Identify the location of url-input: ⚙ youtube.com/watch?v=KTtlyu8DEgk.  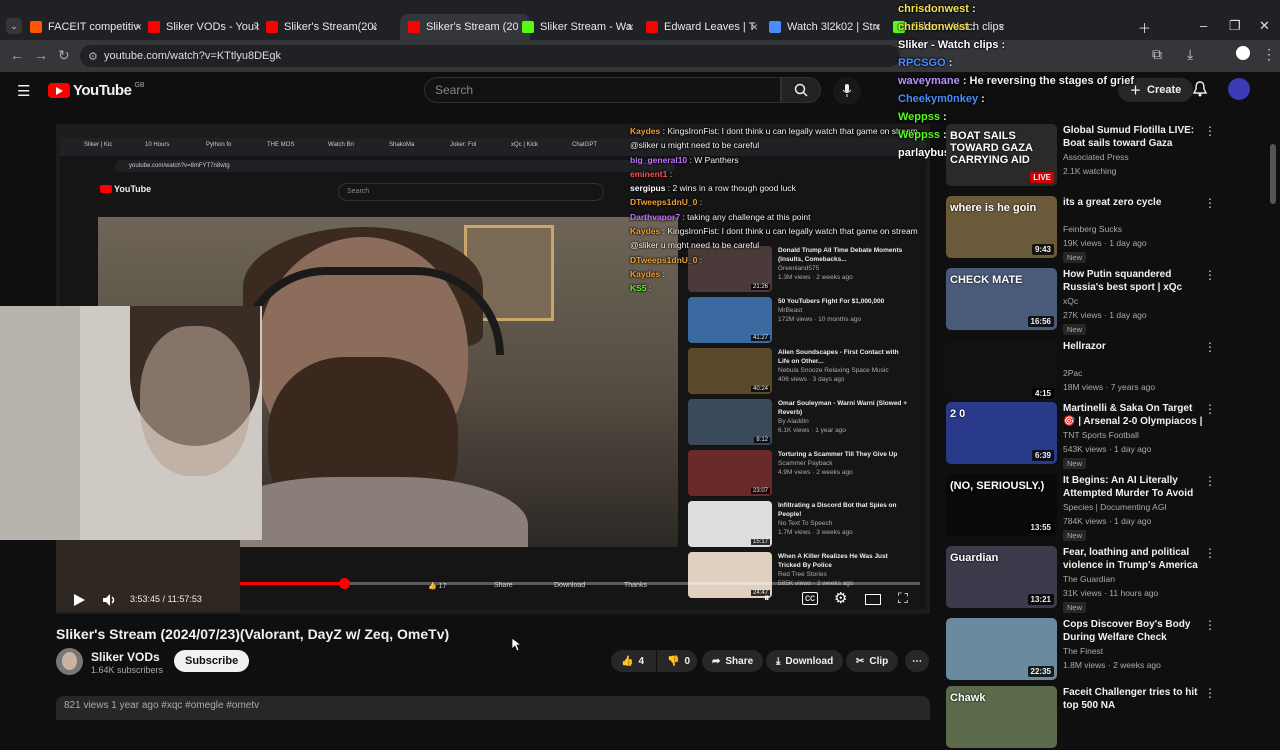
(490, 56).